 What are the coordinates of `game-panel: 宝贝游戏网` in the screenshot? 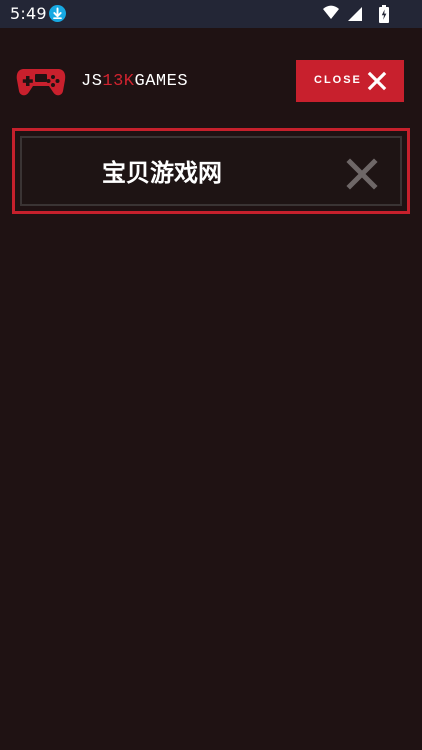 It's located at (211, 171).